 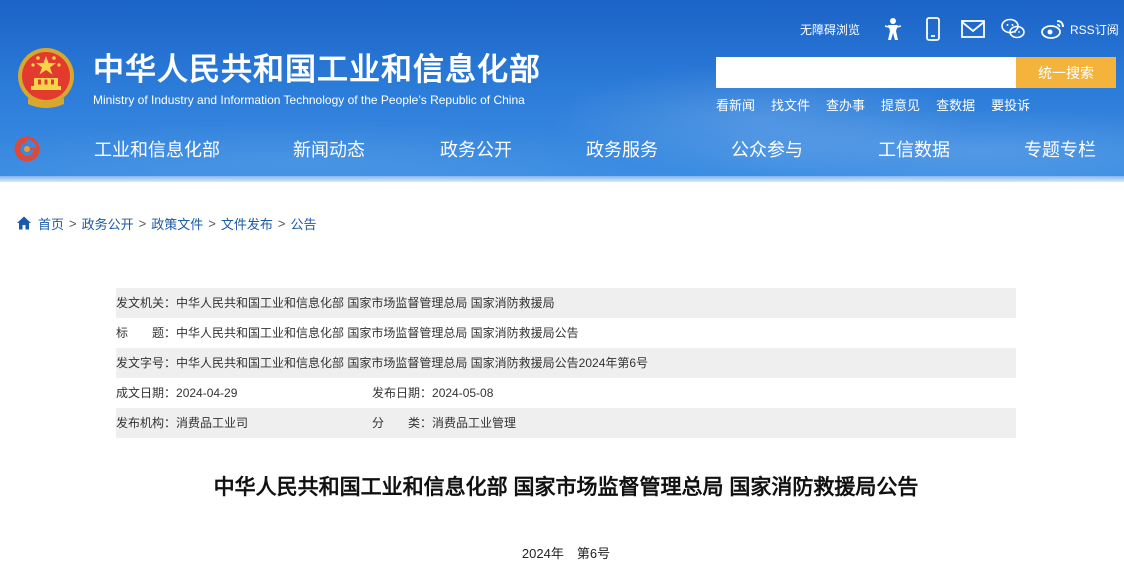 I want to click on nav-item-participation: 公众参与, so click(x=767, y=150).